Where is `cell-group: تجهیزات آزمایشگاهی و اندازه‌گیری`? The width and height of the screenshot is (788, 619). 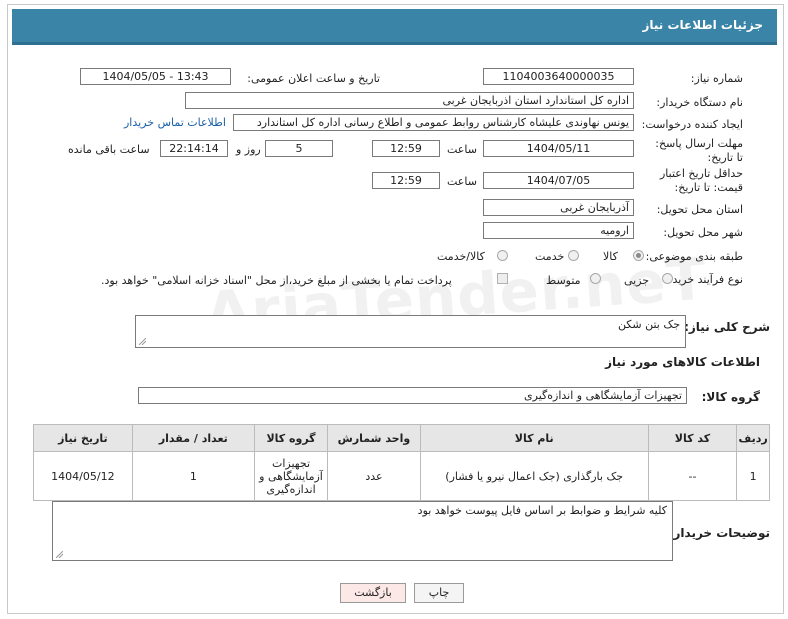
cell-group: تجهیزات آزمایشگاهی و اندازه‌گیری is located at coordinates (291, 476).